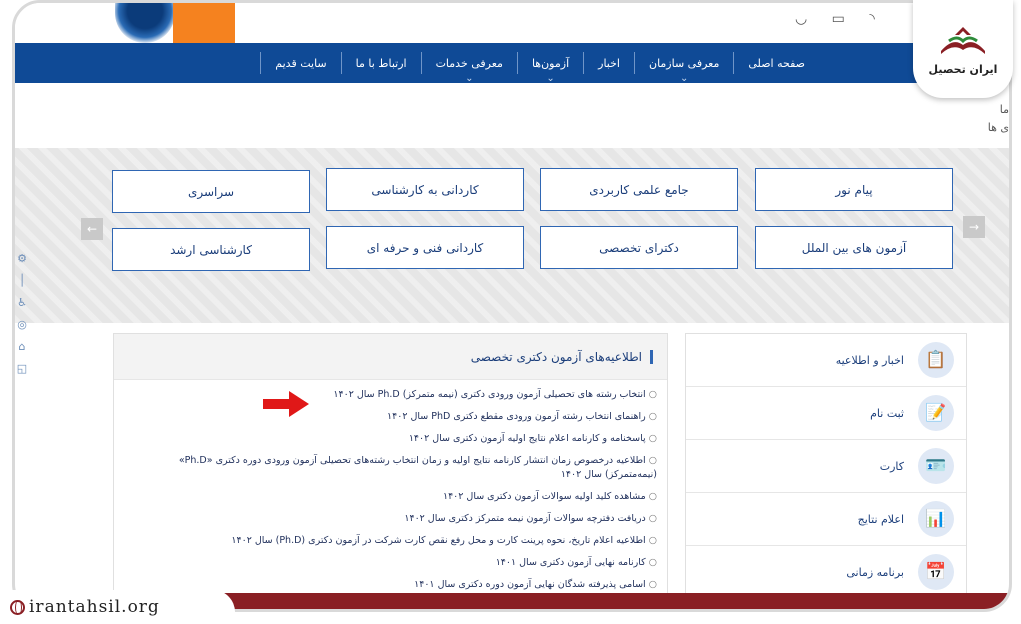  What do you see at coordinates (936, 413) in the screenshot?
I see `registration-icon: 📝` at bounding box center [936, 413].